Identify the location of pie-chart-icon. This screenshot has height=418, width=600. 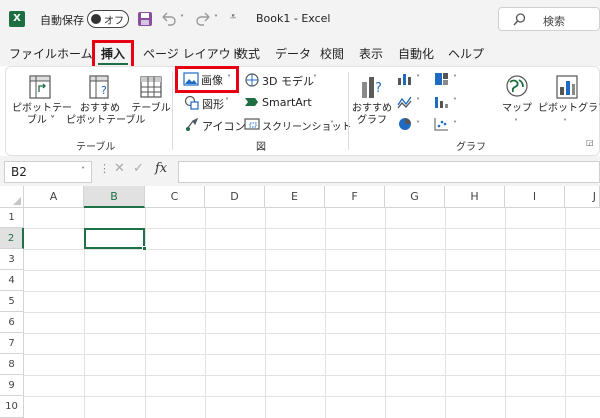
(405, 124).